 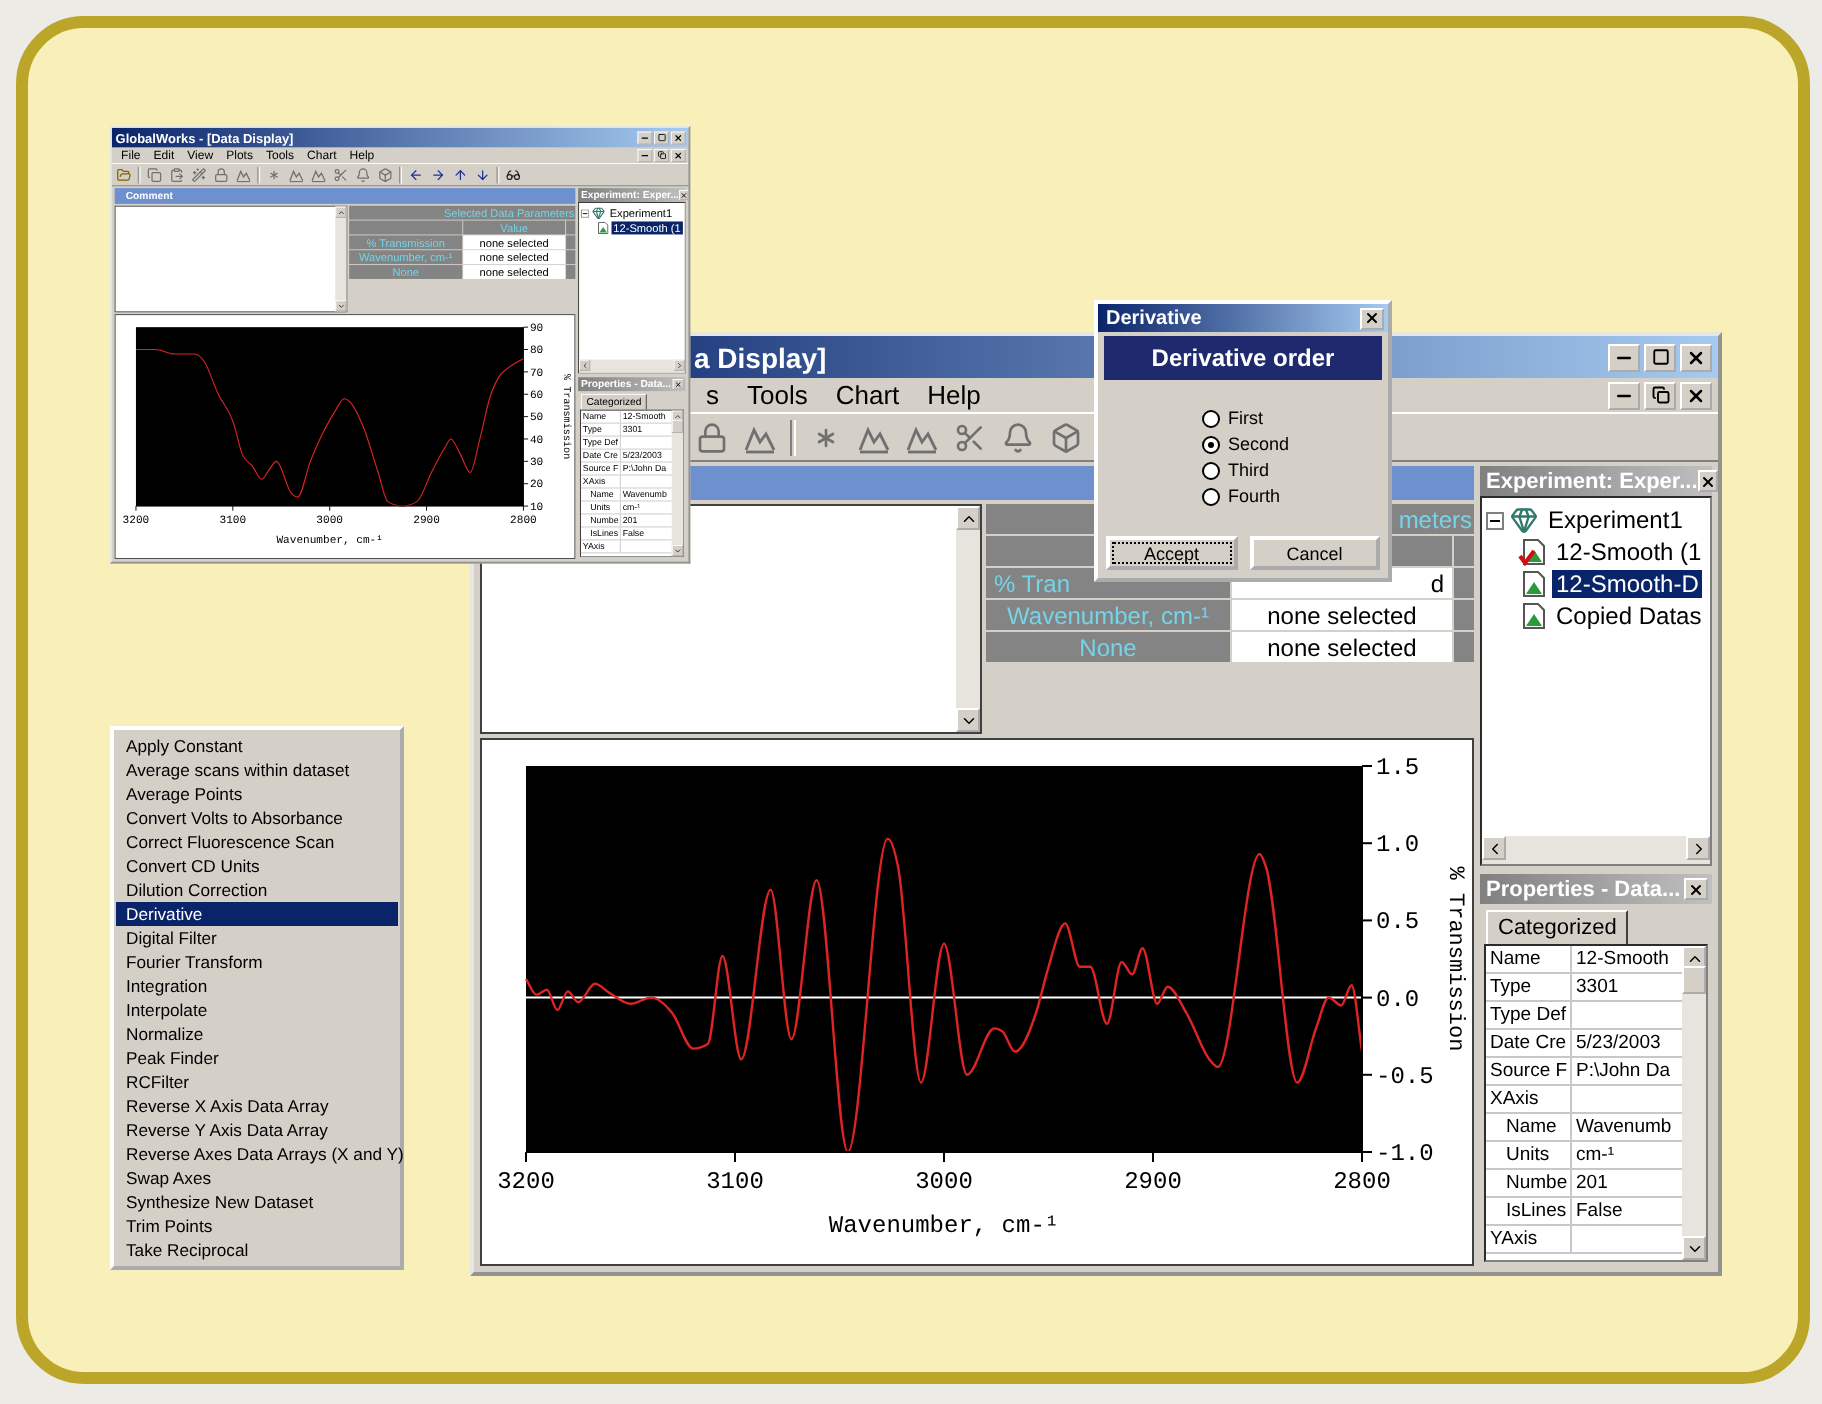 I want to click on property-name: Date Cre, so click(x=1529, y=1043).